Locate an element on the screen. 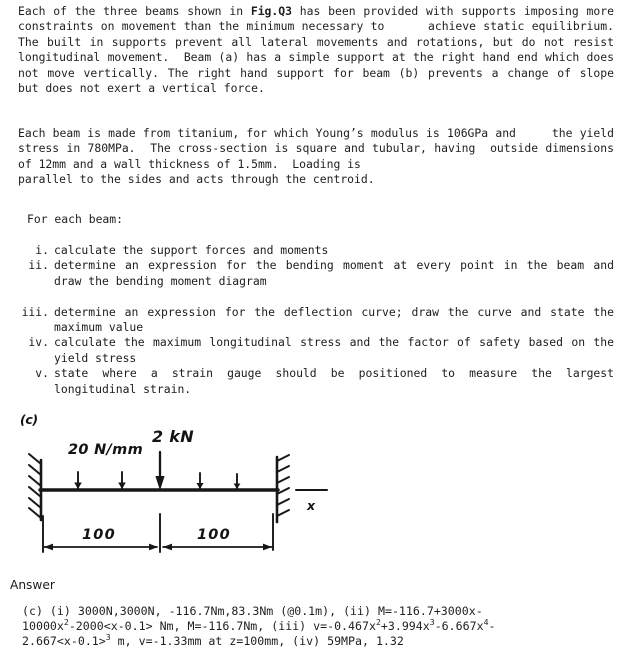  list-item-number: i. is located at coordinates (42, 250).